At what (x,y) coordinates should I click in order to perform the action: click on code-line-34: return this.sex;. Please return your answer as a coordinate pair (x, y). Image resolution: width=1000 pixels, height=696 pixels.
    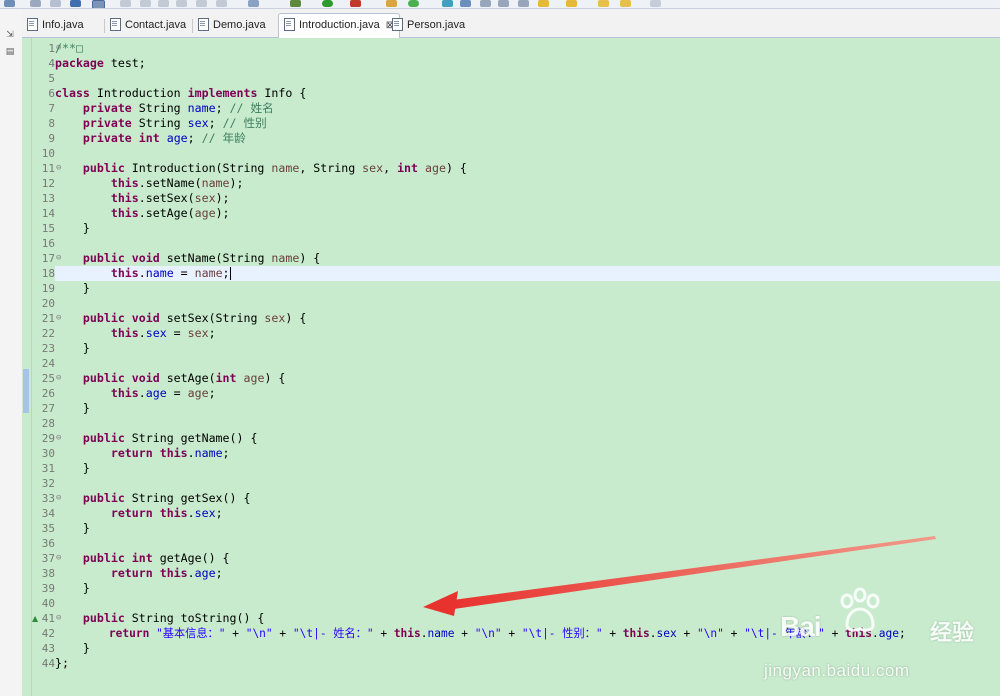
    Looking at the image, I should click on (527, 513).